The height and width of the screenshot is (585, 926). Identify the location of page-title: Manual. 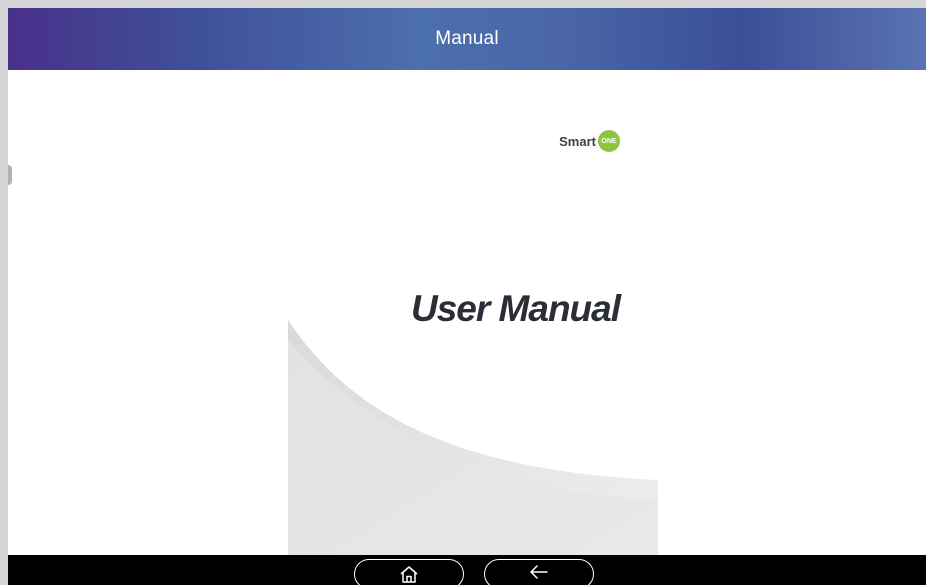
(467, 38).